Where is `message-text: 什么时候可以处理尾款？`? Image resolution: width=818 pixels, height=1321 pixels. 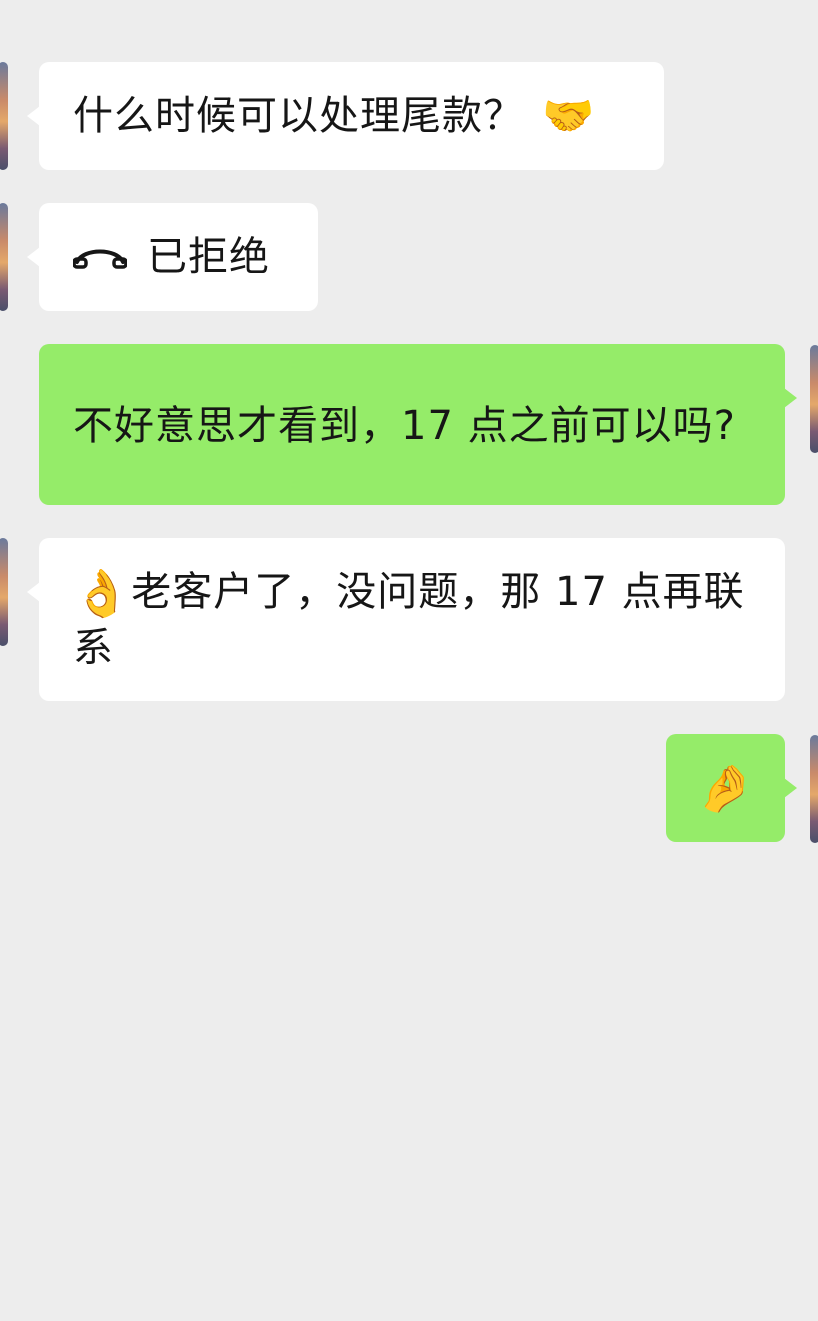 message-text: 什么时候可以处理尾款？ is located at coordinates (298, 116).